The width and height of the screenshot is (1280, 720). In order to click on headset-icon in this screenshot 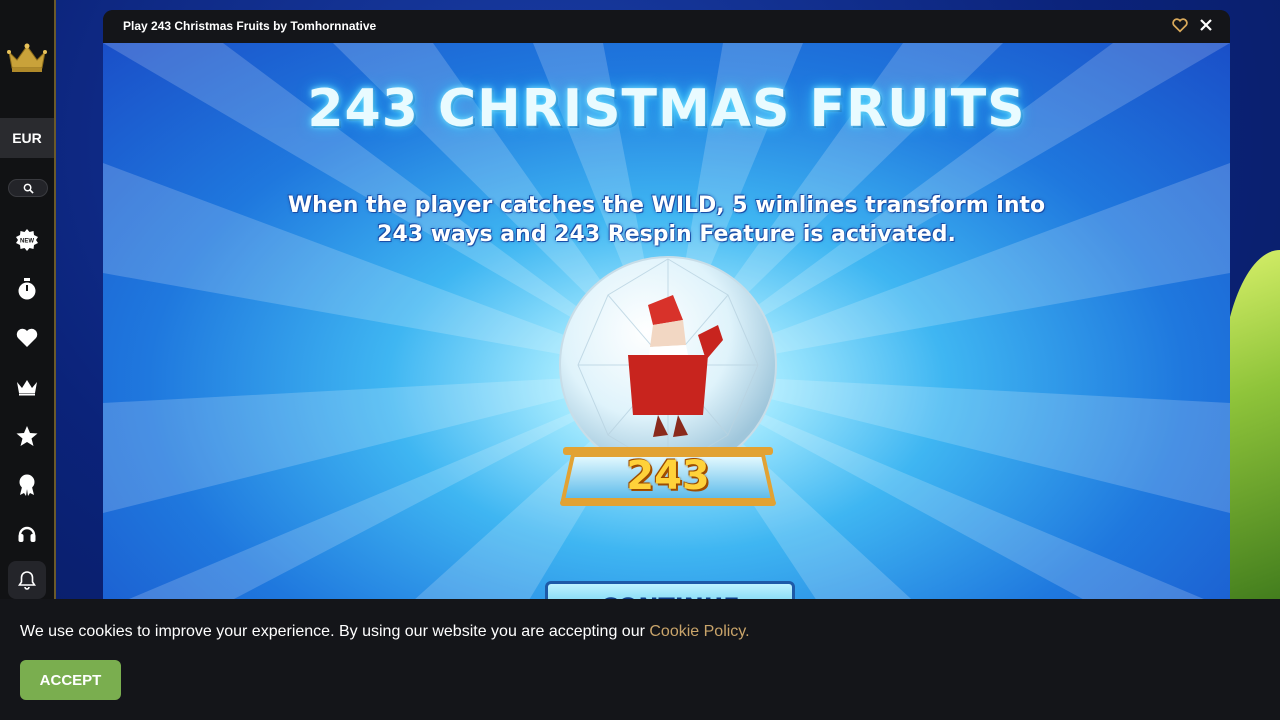, I will do `click(27, 534)`.